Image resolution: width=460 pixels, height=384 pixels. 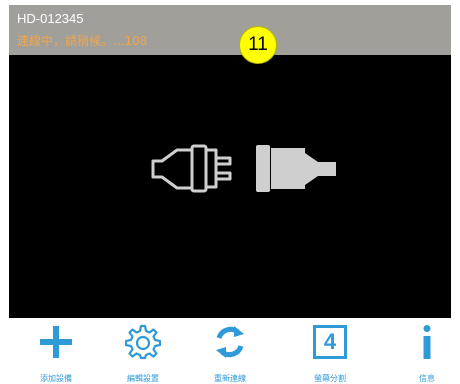 I want to click on add-device-button: 添加設備, so click(x=56, y=351).